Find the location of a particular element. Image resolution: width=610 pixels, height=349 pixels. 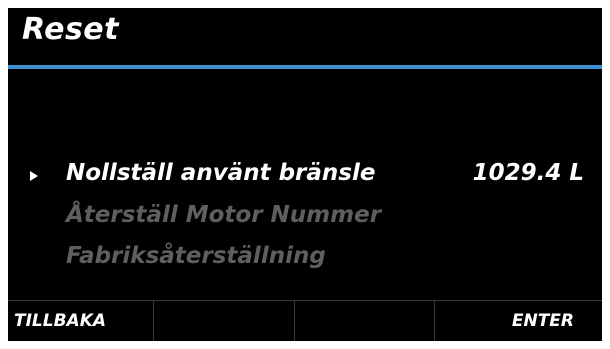

menu-item-label: Fabriksåterställning is located at coordinates (196, 256).